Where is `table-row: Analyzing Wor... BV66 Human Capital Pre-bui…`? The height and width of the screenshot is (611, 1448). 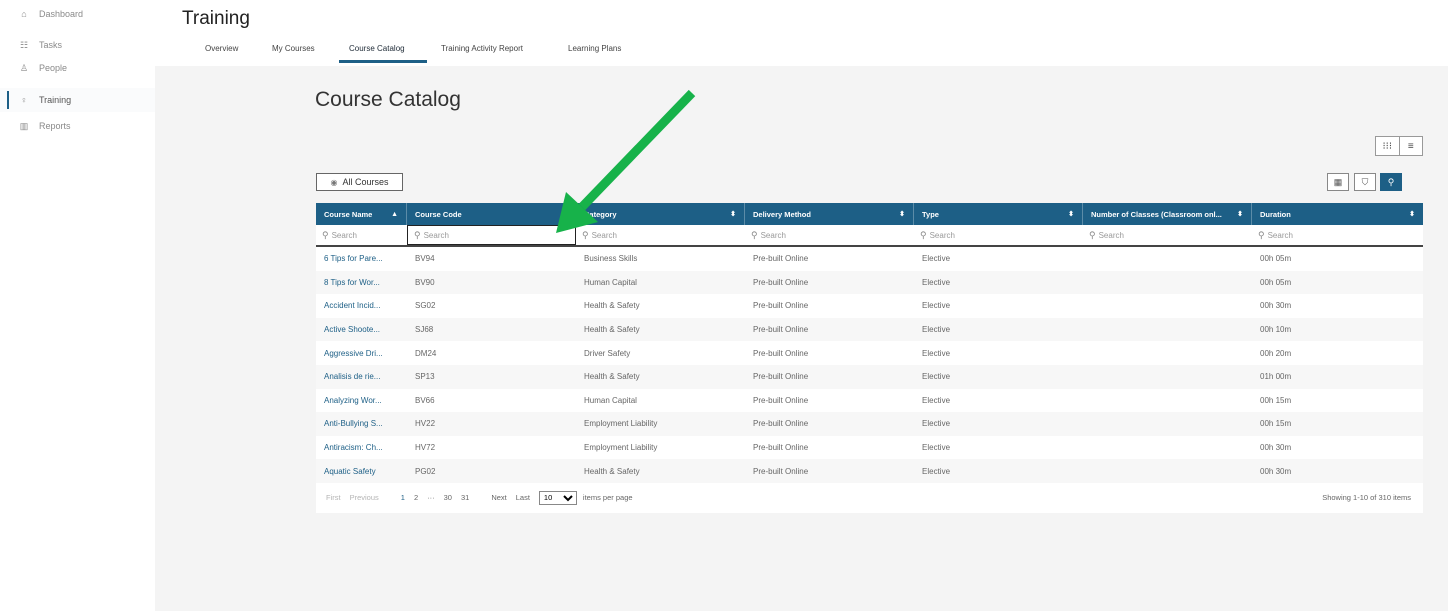
table-row: Analyzing Wor... BV66 Human Capital Pre-bui… is located at coordinates (869, 401).